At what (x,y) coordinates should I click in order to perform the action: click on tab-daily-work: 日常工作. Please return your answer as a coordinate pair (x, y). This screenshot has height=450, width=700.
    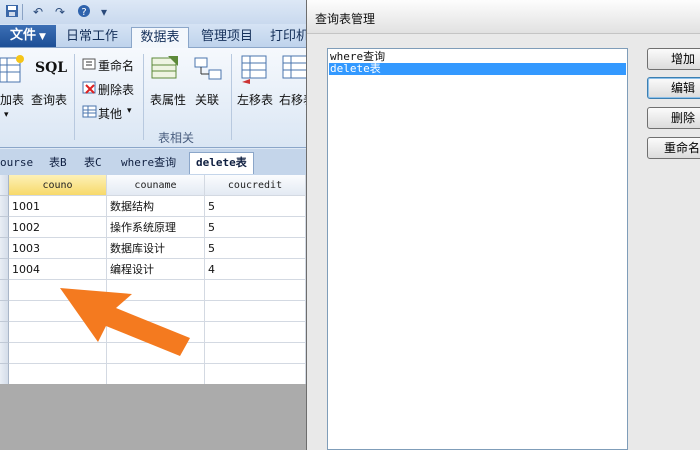
    Looking at the image, I should click on (92, 37).